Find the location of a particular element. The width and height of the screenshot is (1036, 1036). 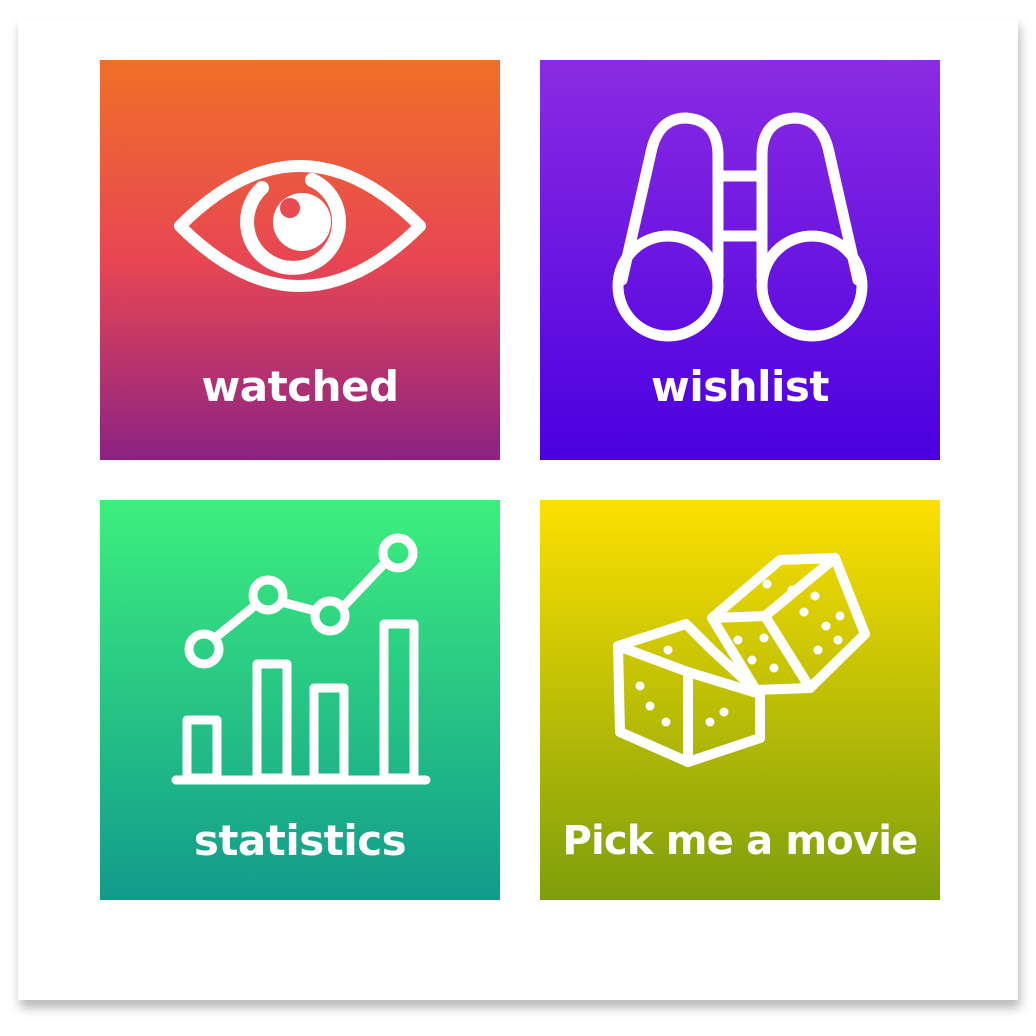

pick-movie-tile: Pick me a movie is located at coordinates (740, 700).